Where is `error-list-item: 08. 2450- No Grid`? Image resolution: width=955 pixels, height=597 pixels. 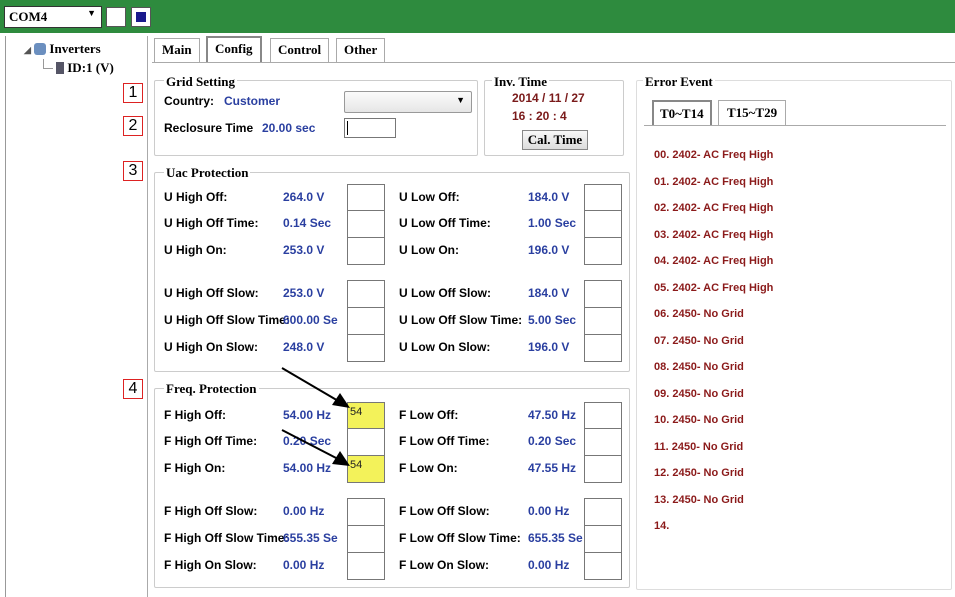
error-list-item: 08. 2450- No Grid is located at coordinates (699, 367).